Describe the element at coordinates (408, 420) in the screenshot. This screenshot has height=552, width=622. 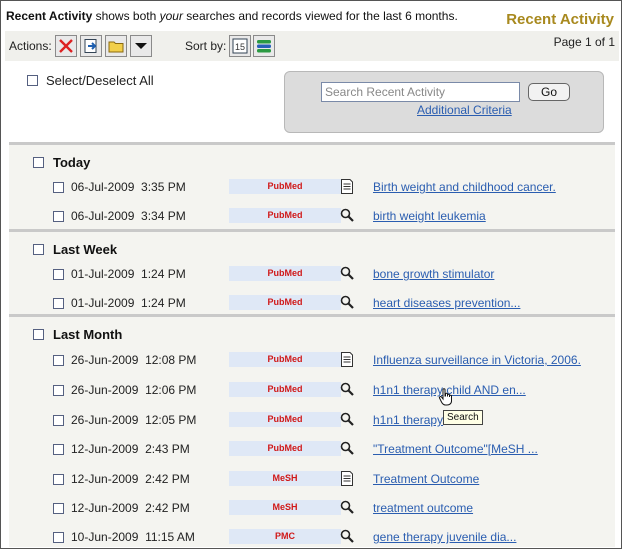
I see `activity-link: h1n1 therapy` at that location.